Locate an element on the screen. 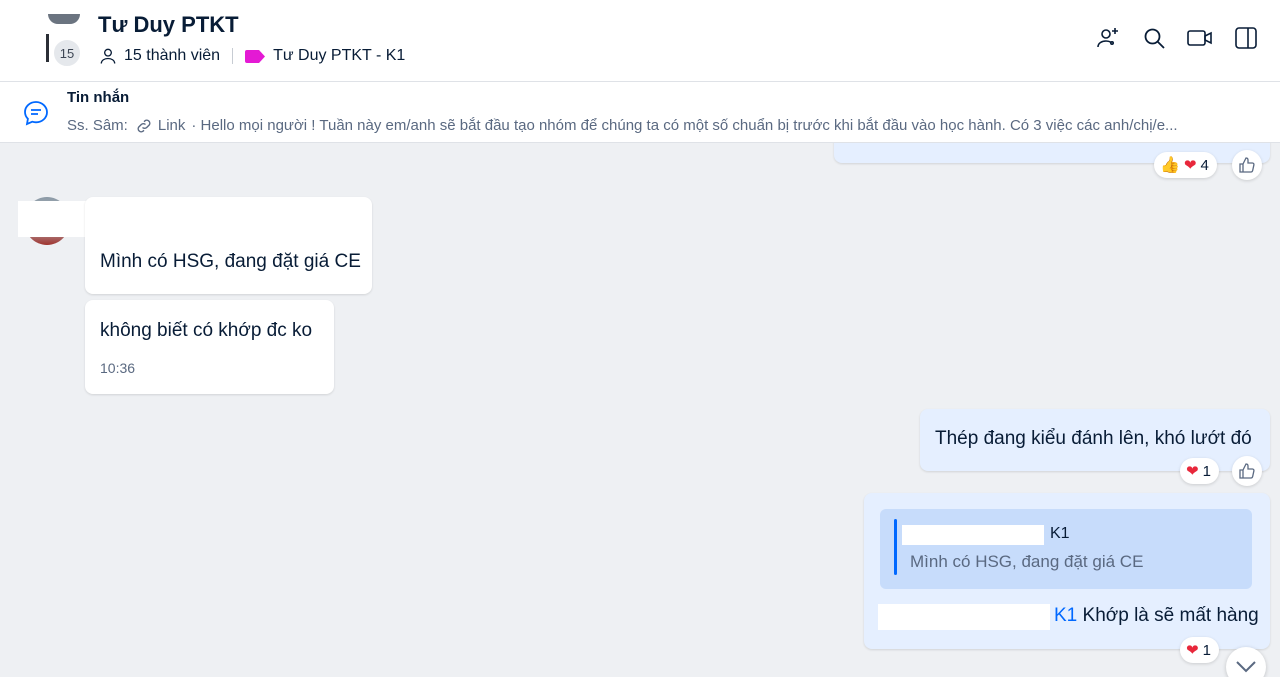 The width and height of the screenshot is (1280, 677). incoming-message-bubble: không biết có khớp đc ko 10:36 is located at coordinates (209, 347).